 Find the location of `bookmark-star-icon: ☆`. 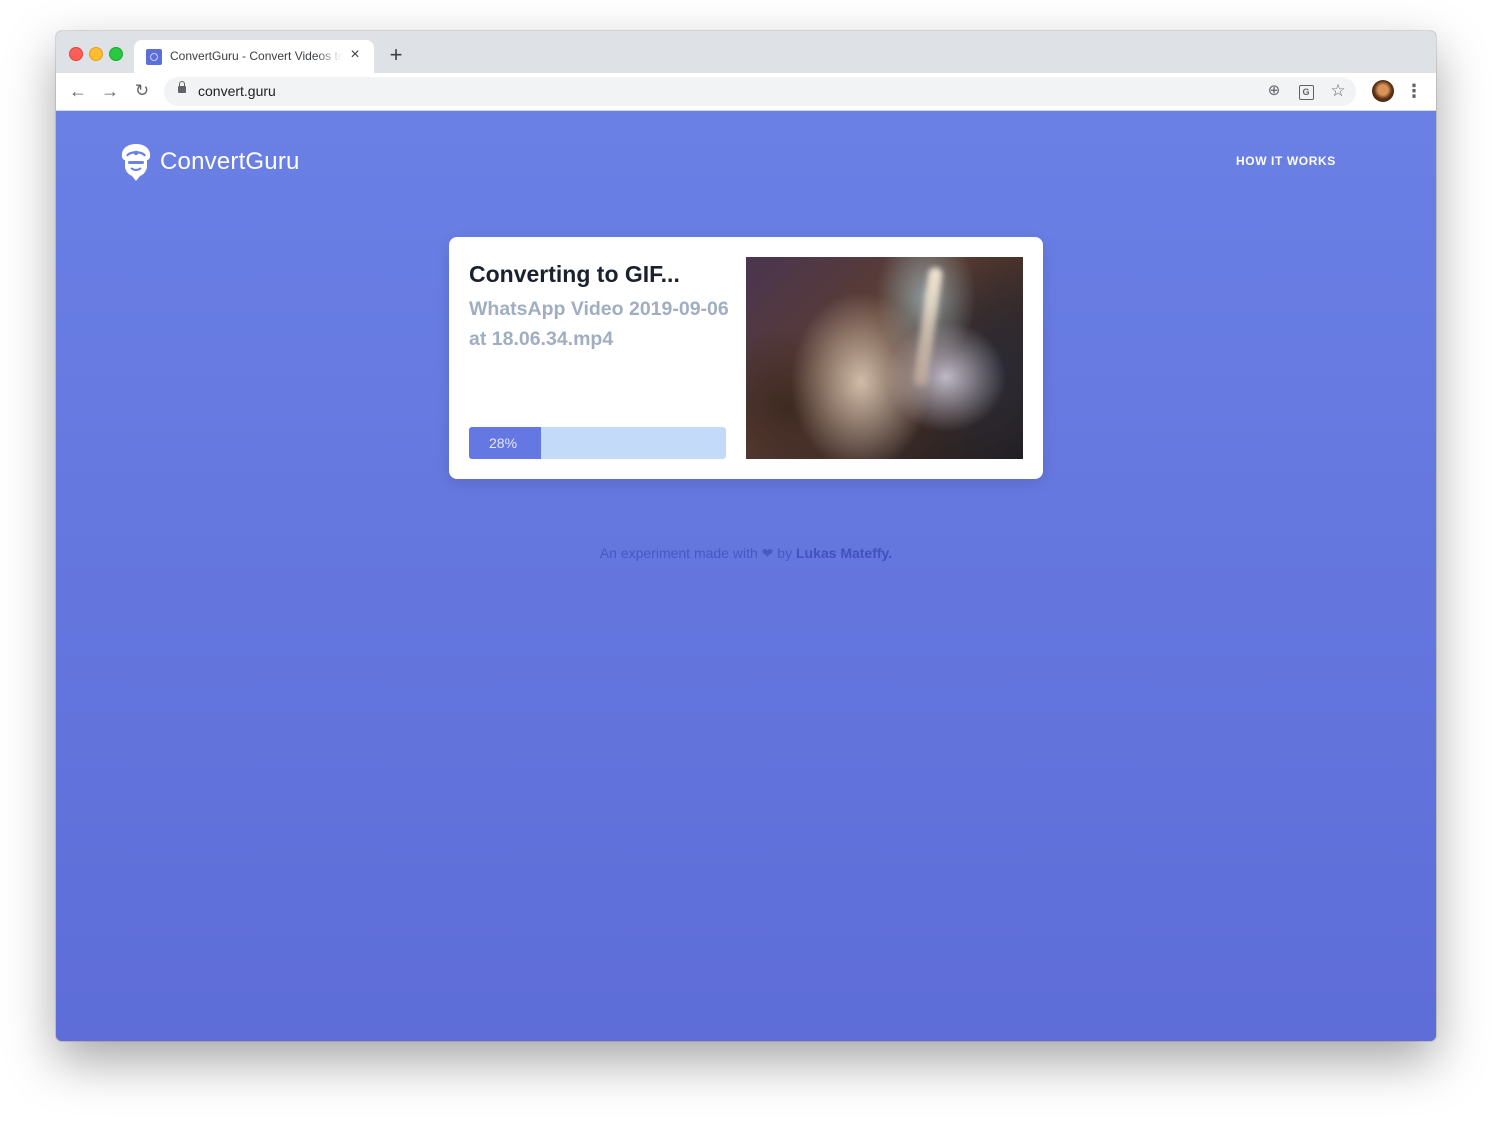

bookmark-star-icon: ☆ is located at coordinates (1338, 91).